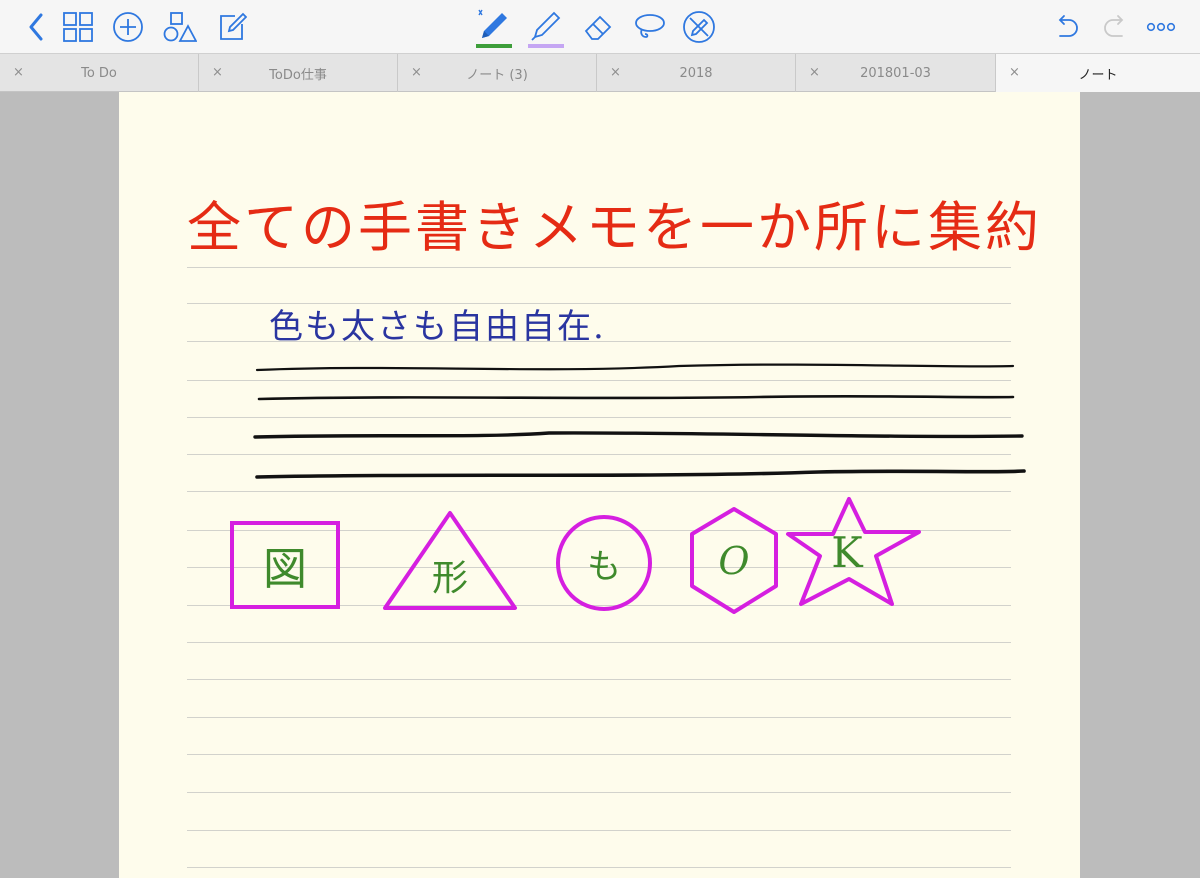 Image resolution: width=1200 pixels, height=878 pixels. I want to click on tab-201801-03: × 201801-03, so click(896, 73).